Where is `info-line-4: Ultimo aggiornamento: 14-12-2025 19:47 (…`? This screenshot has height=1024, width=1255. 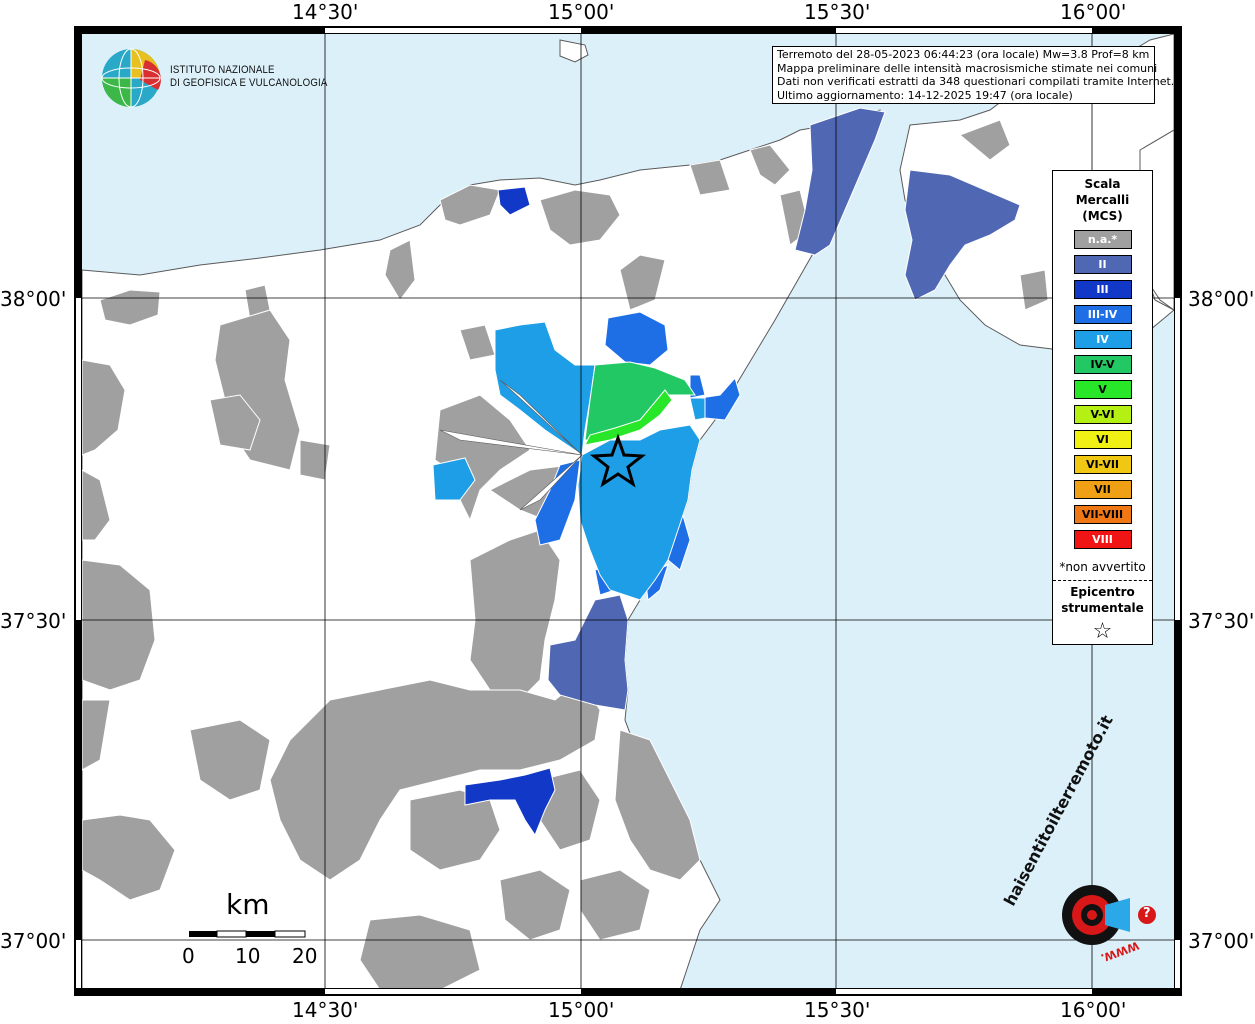 info-line-4: Ultimo aggiornamento: 14-12-2025 19:47 (… is located at coordinates (925, 95).